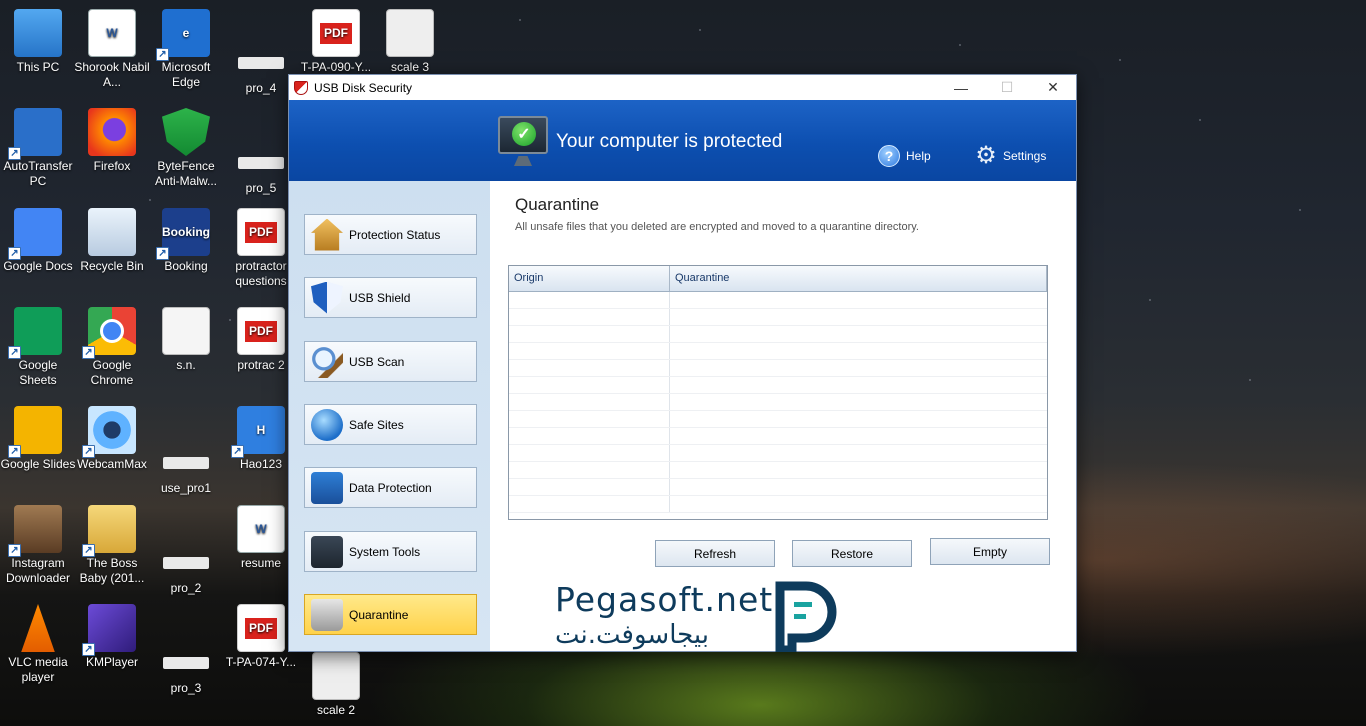 The height and width of the screenshot is (726, 1366). I want to click on check-icon: ✓, so click(524, 134).